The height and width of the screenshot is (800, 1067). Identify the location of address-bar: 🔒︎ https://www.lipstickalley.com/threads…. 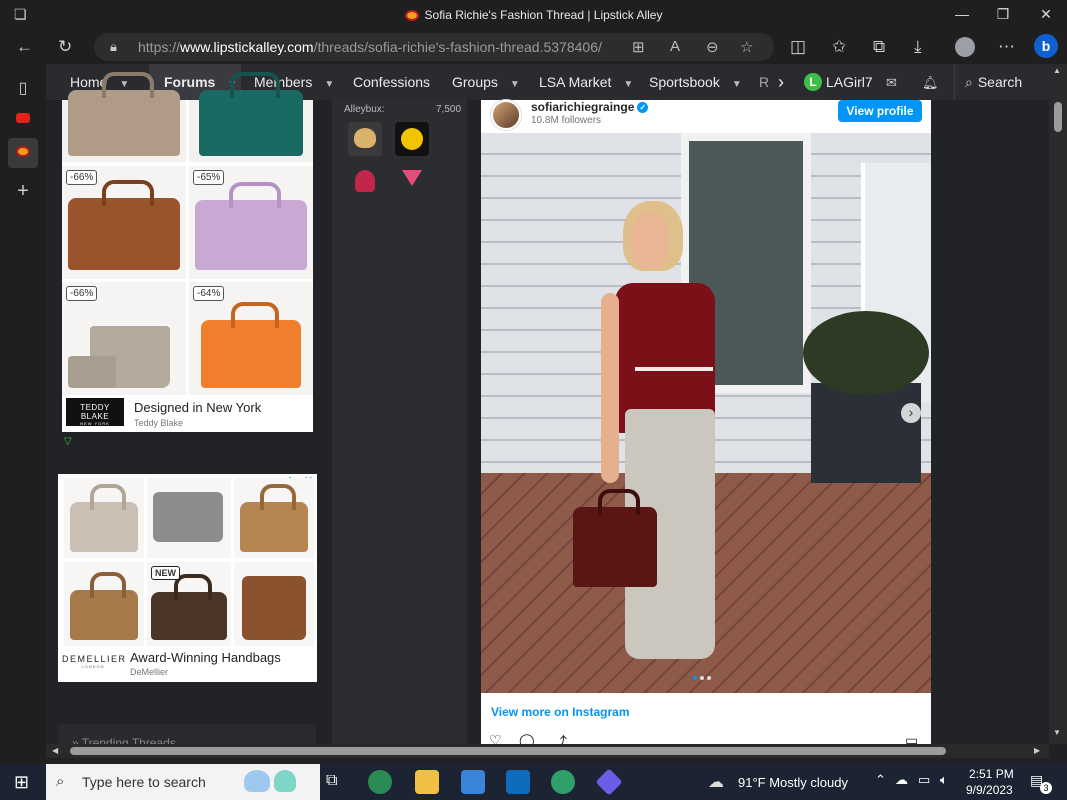
(434, 47).